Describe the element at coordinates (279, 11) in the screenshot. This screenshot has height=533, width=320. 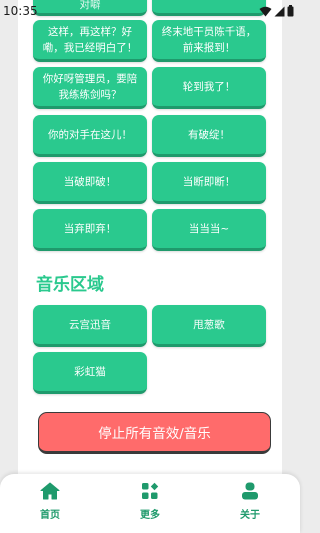
I see `signal-icon` at that location.